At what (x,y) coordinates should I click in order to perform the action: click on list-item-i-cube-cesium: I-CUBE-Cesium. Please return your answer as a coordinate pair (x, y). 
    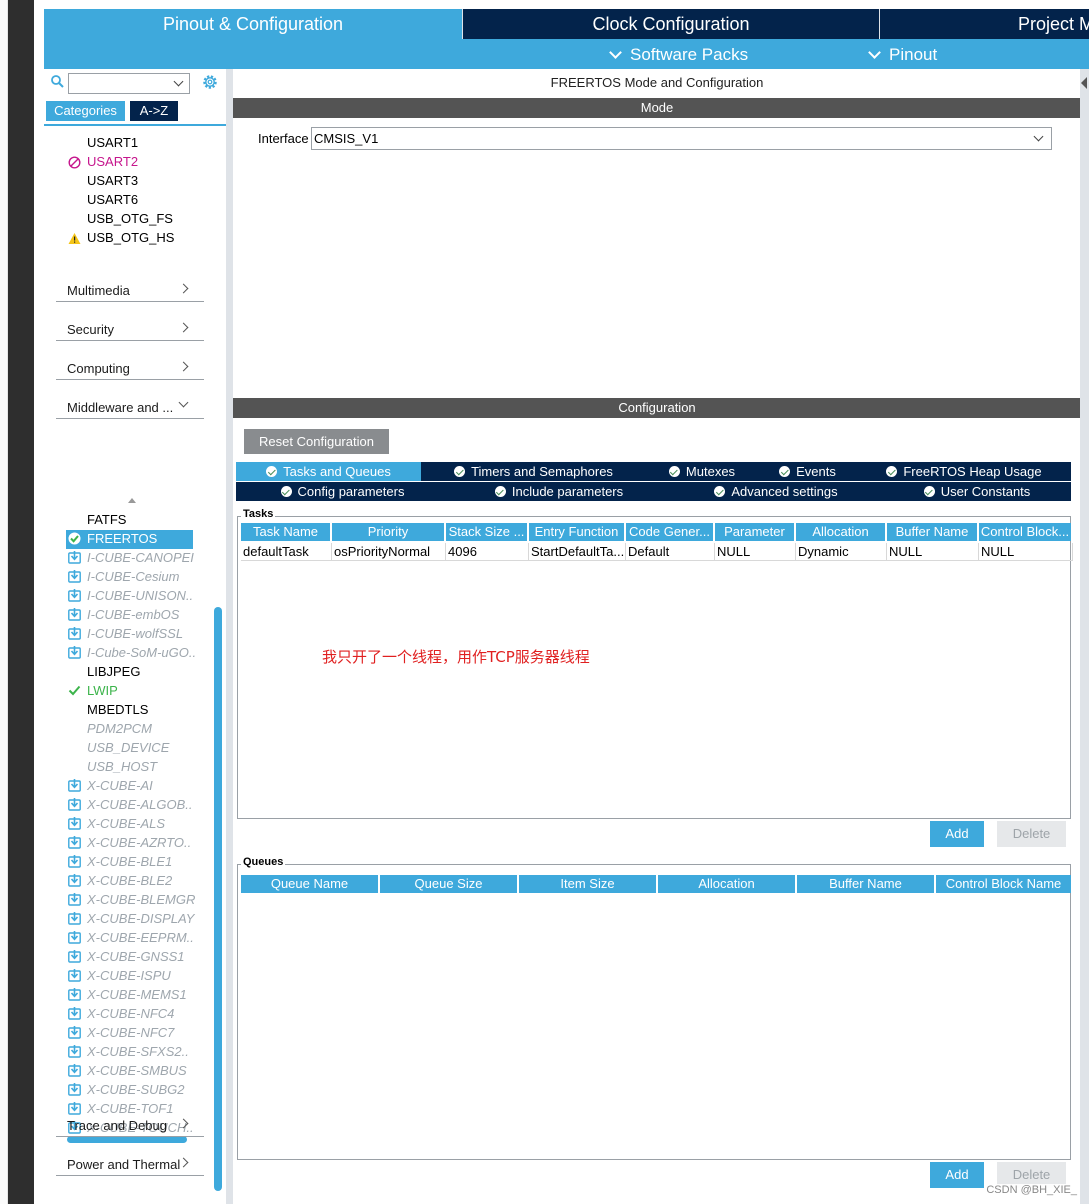
    Looking at the image, I should click on (133, 577).